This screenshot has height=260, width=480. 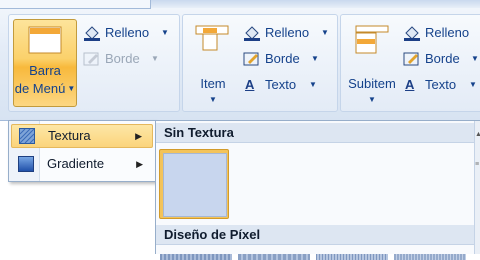 What do you see at coordinates (287, 32) in the screenshot?
I see `item-fill-label: Relleno` at bounding box center [287, 32].